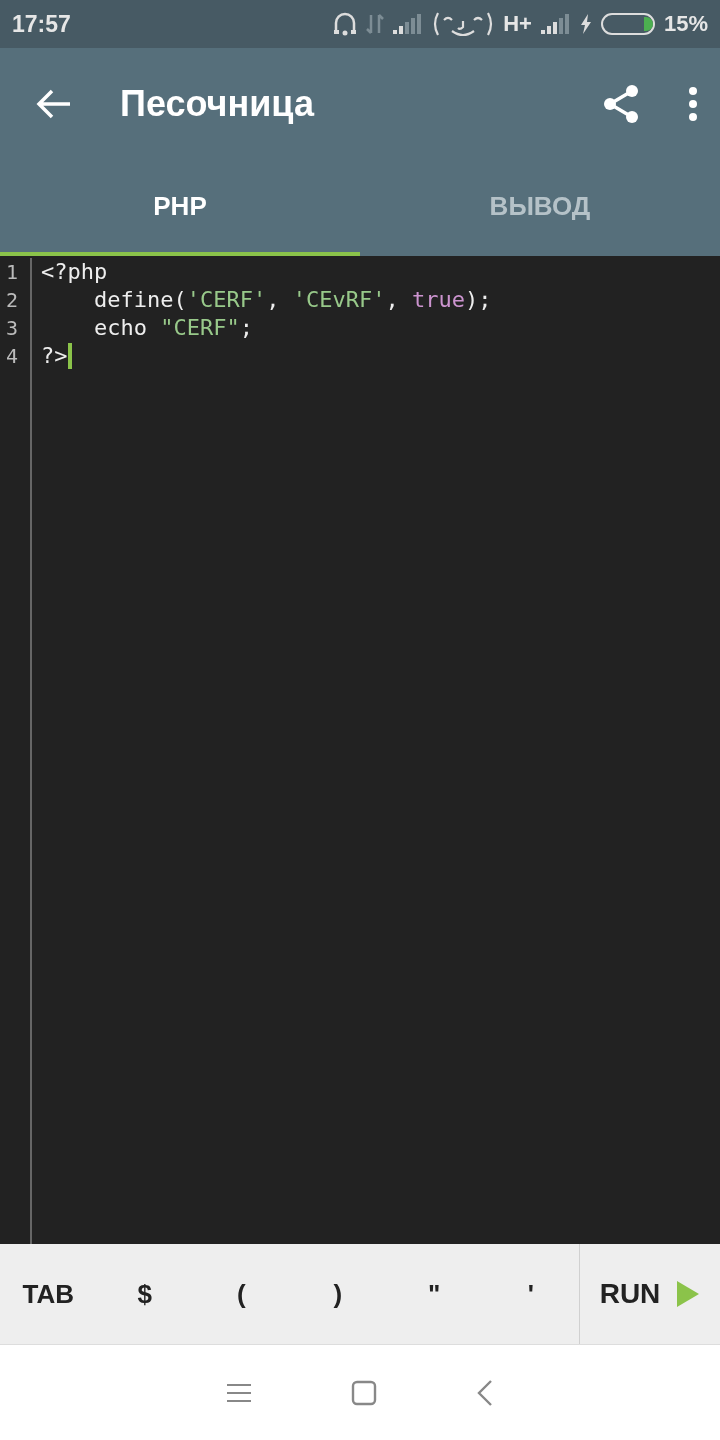 The image size is (720, 1440). What do you see at coordinates (688, 1294) in the screenshot?
I see `play-icon` at bounding box center [688, 1294].